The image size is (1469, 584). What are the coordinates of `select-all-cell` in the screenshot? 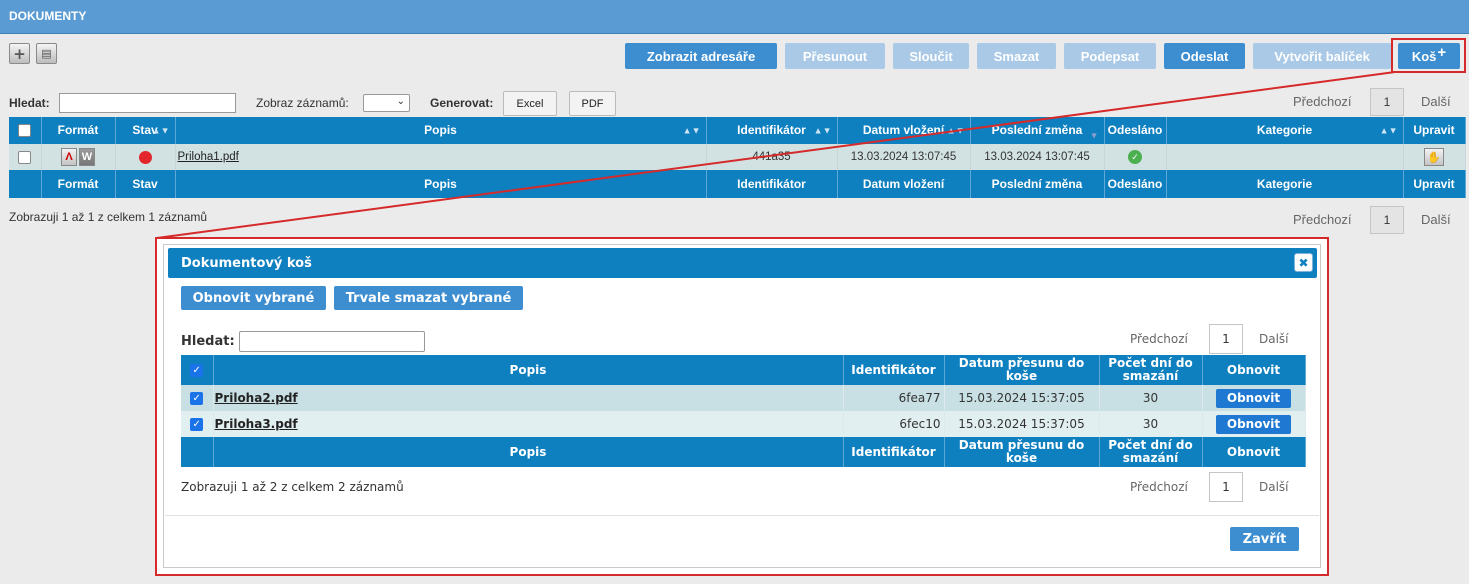 It's located at (25, 130).